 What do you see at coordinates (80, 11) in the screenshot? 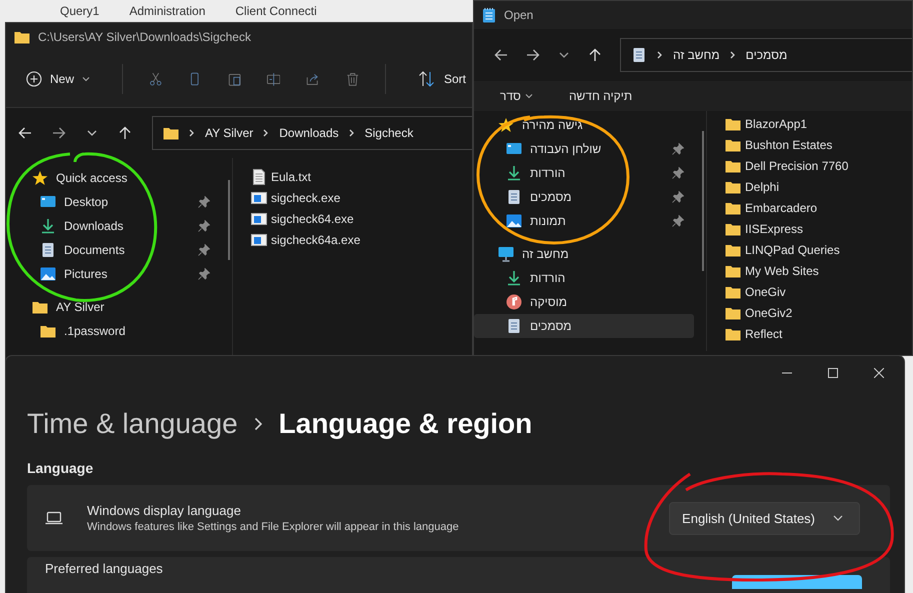
I see `app-tab: Query1` at bounding box center [80, 11].